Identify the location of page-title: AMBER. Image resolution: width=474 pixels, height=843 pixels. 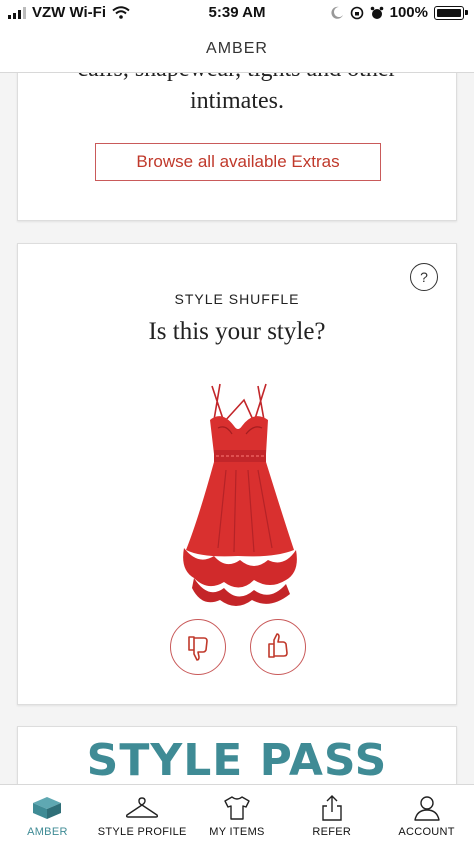
(237, 48).